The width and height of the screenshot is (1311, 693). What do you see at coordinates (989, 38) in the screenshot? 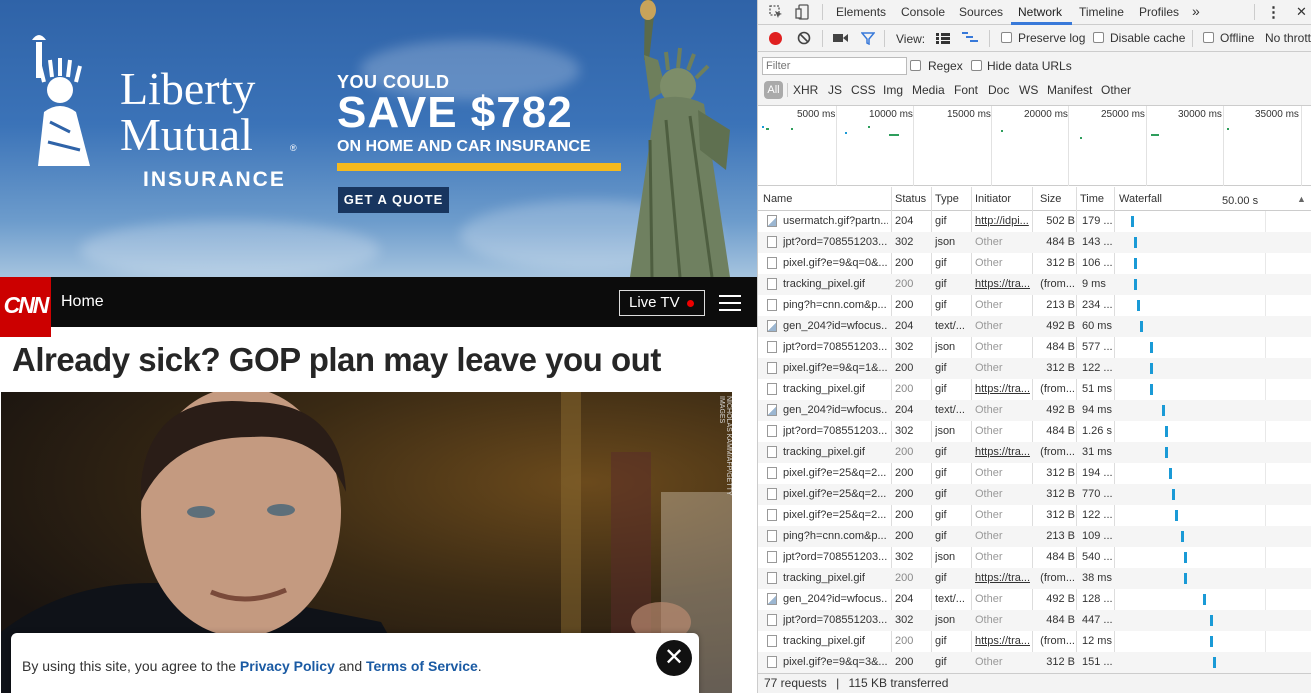
I see `divider` at bounding box center [989, 38].